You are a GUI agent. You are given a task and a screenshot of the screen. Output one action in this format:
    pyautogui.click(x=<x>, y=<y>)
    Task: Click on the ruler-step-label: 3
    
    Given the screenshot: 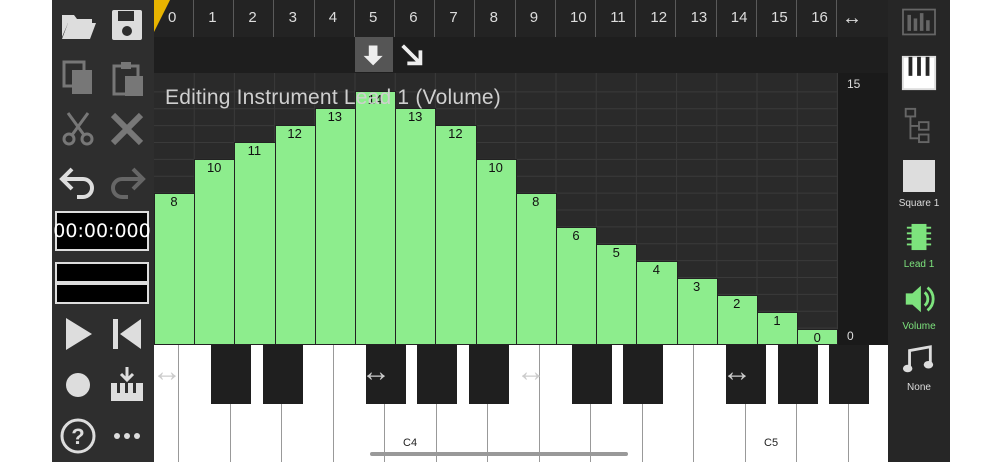 What is the action you would take?
    pyautogui.click(x=292, y=17)
    